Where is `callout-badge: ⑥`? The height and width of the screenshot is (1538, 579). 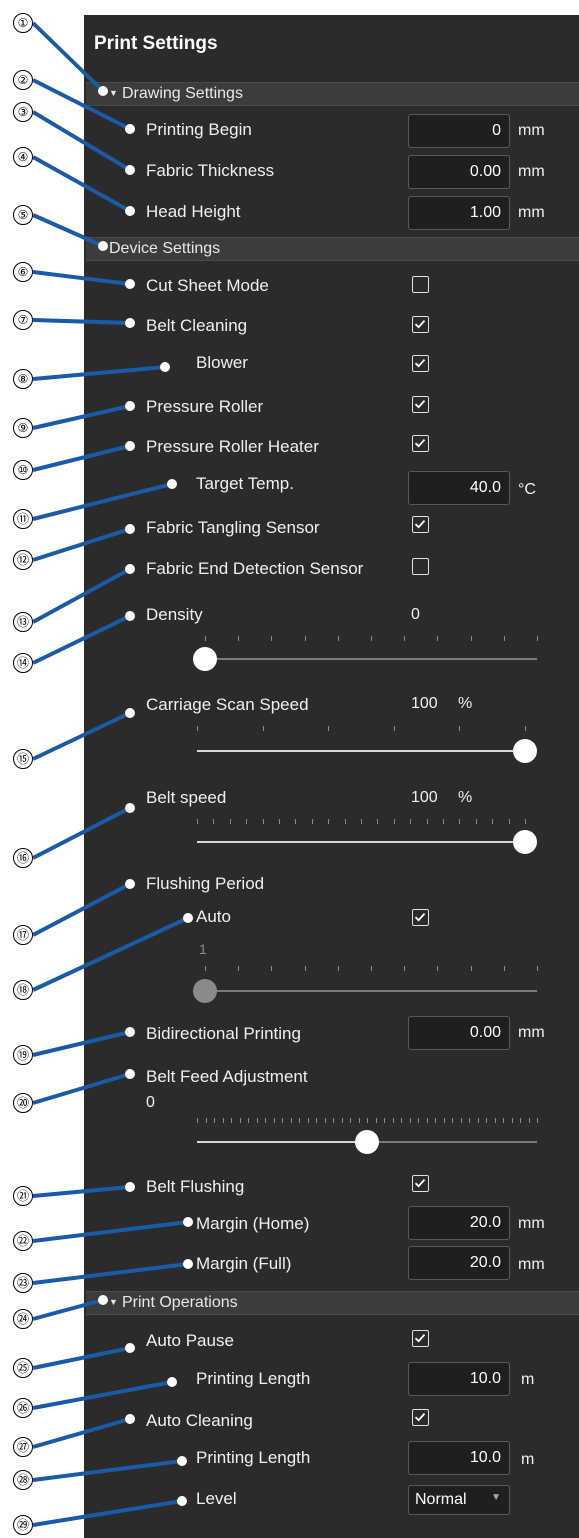 callout-badge: ⑥ is located at coordinates (23, 272).